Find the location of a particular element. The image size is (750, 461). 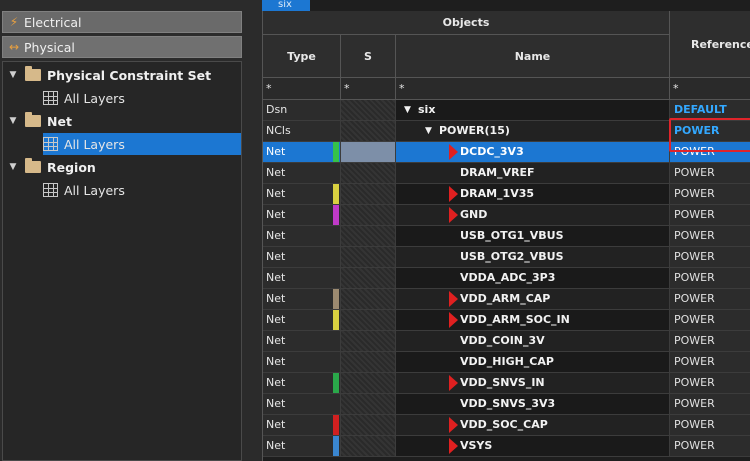

s-filter-input: * is located at coordinates (368, 88).